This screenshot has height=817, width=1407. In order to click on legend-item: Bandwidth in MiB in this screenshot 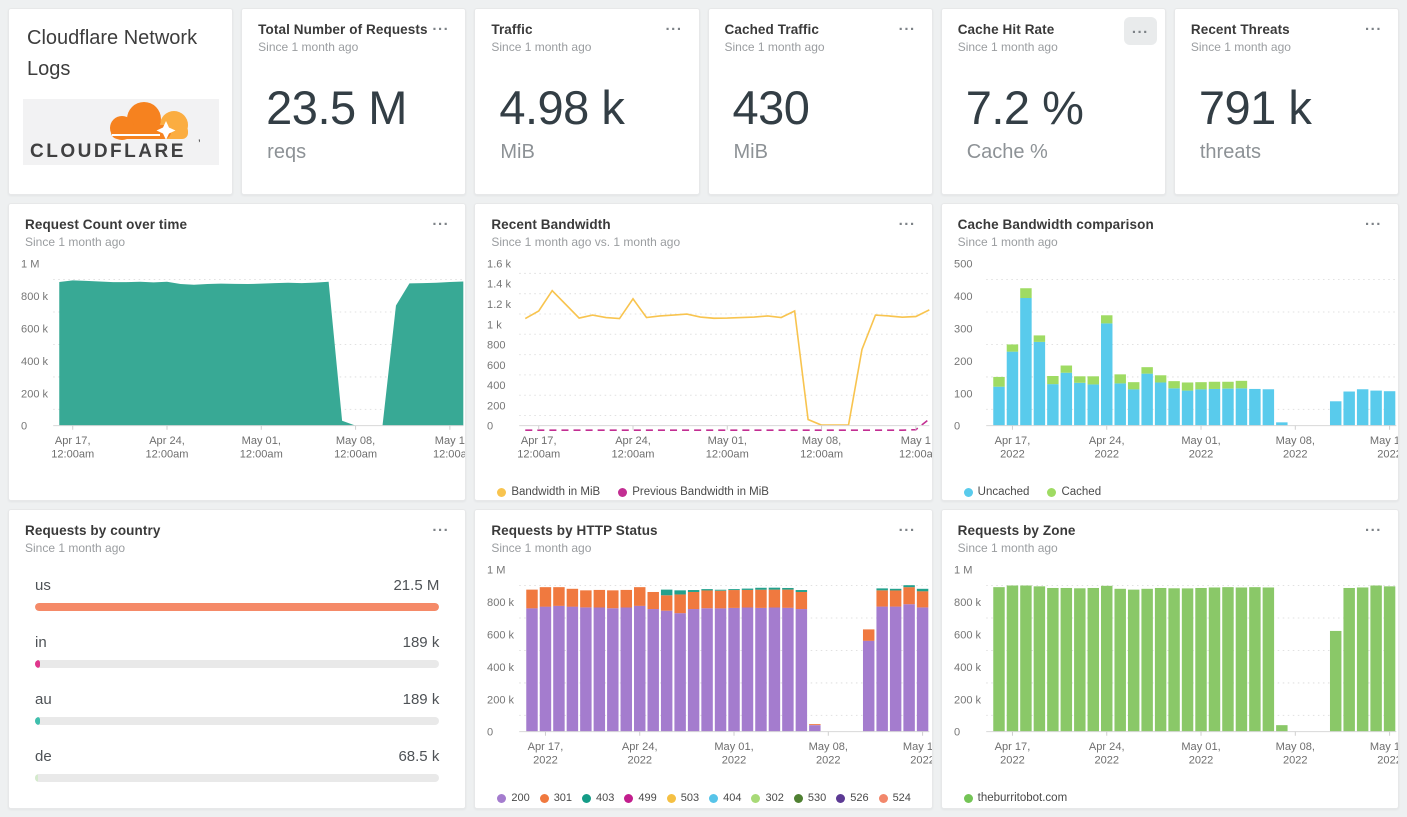, I will do `click(548, 492)`.